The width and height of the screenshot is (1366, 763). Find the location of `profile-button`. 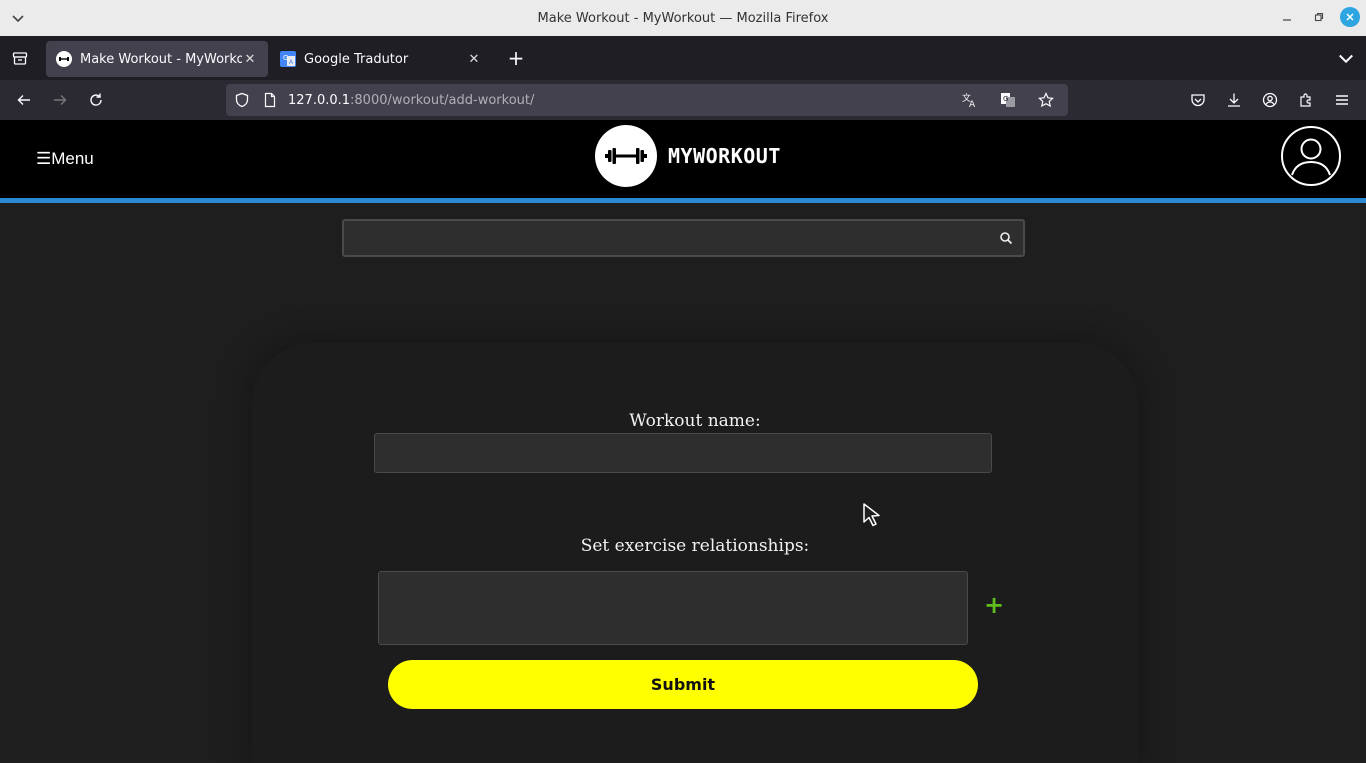

profile-button is located at coordinates (1311, 156).